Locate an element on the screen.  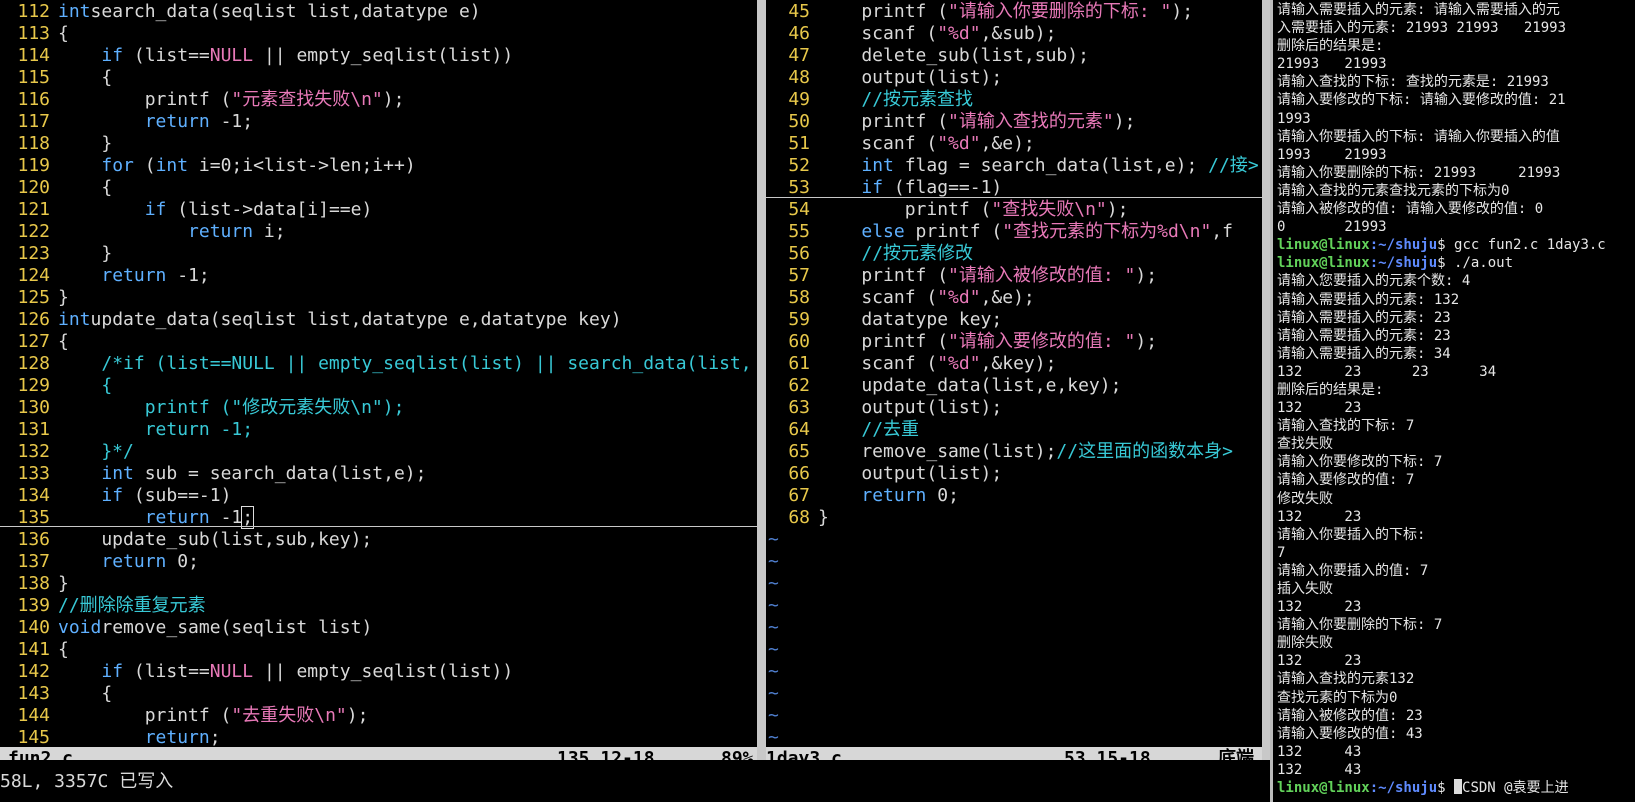
code-line: 134 if (sub==-1) is located at coordinates (378, 496).